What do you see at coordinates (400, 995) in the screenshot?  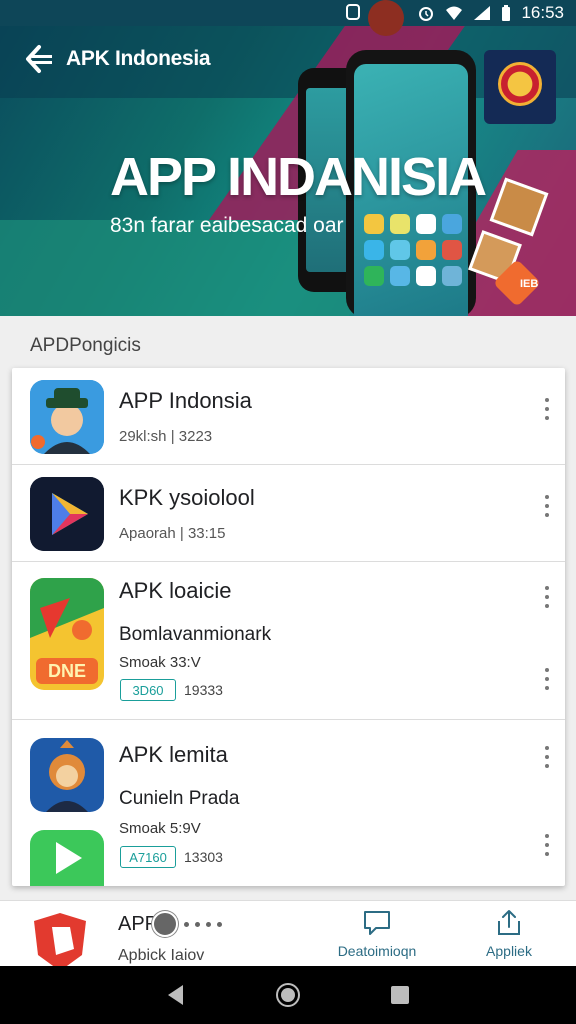 I see `recents-icon` at bounding box center [400, 995].